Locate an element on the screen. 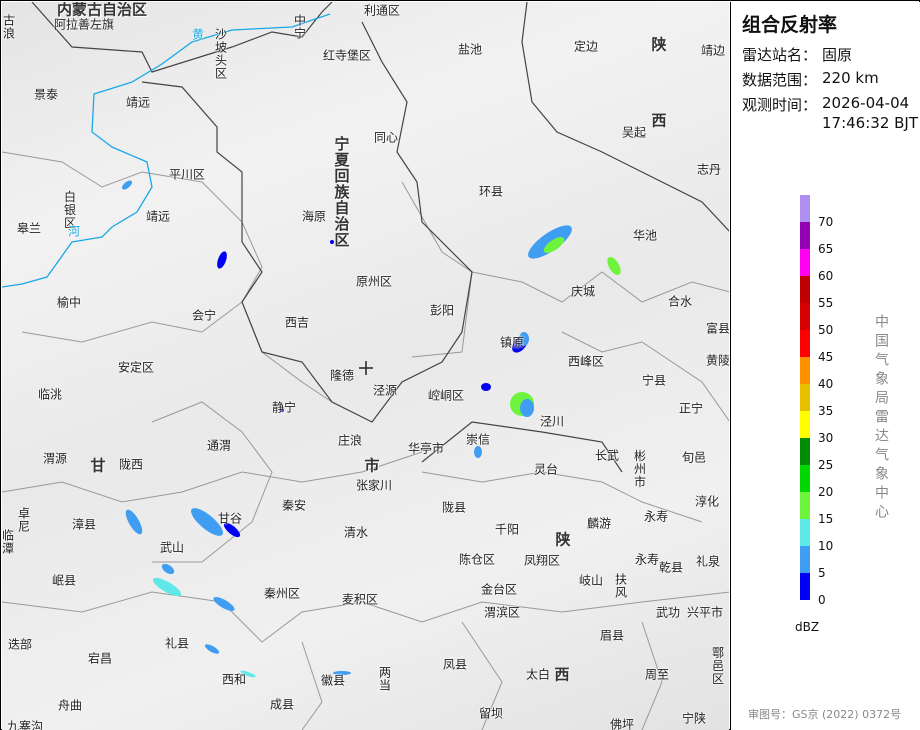 The width and height of the screenshot is (920, 730). place-label: 彭阳 is located at coordinates (442, 310).